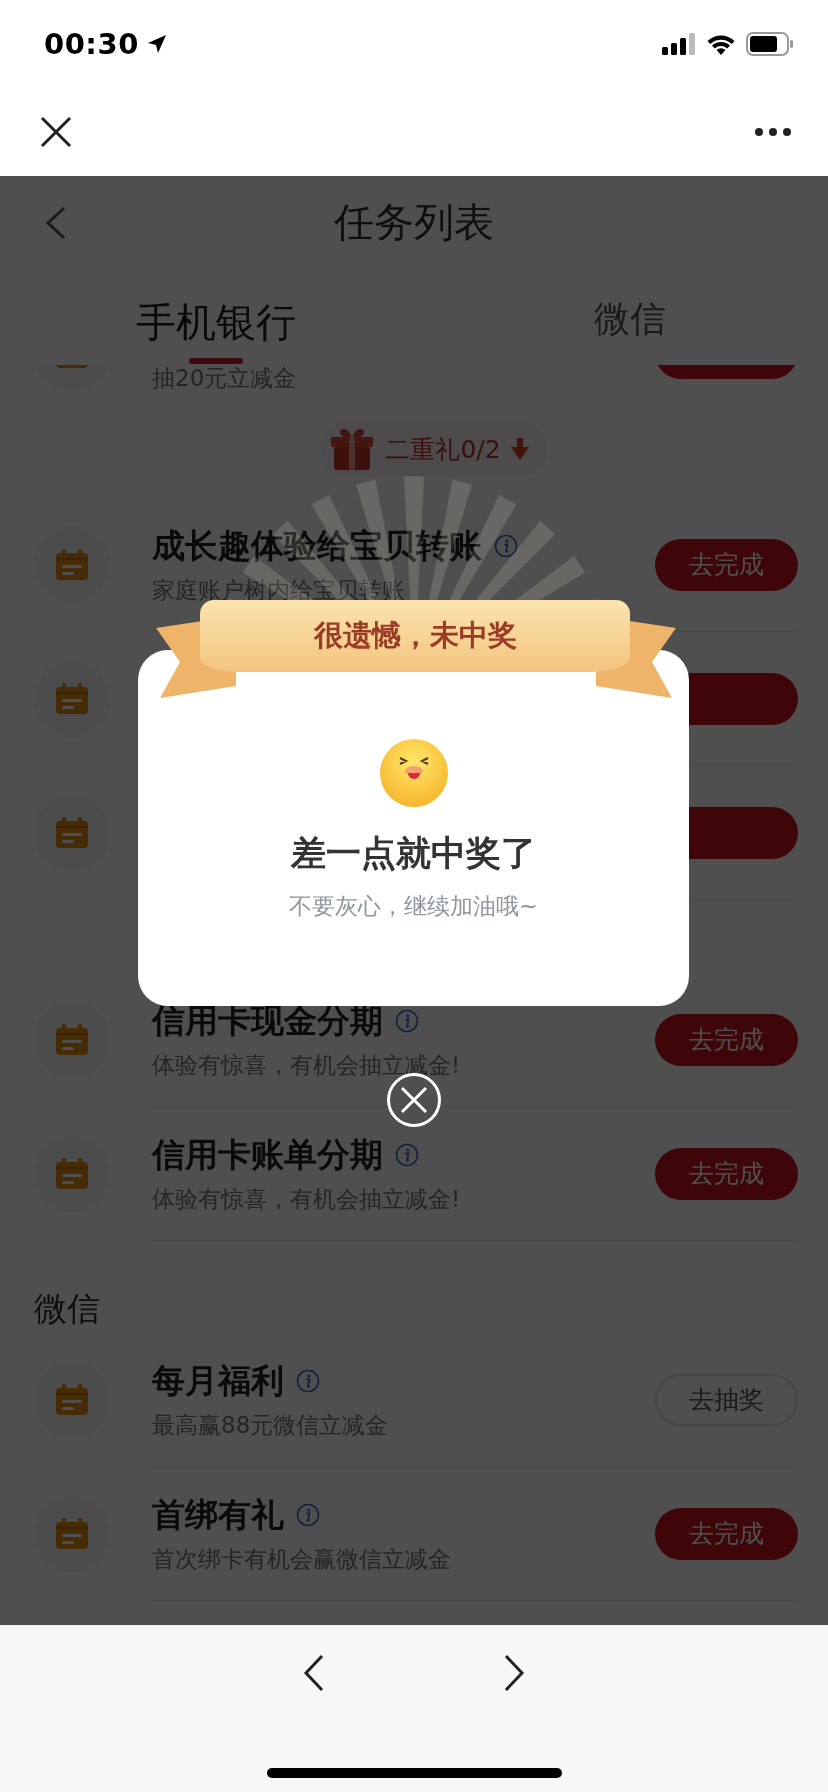  Describe the element at coordinates (413, 906) in the screenshot. I see `popup-message: 不要灰心，继续加油哦~` at that location.